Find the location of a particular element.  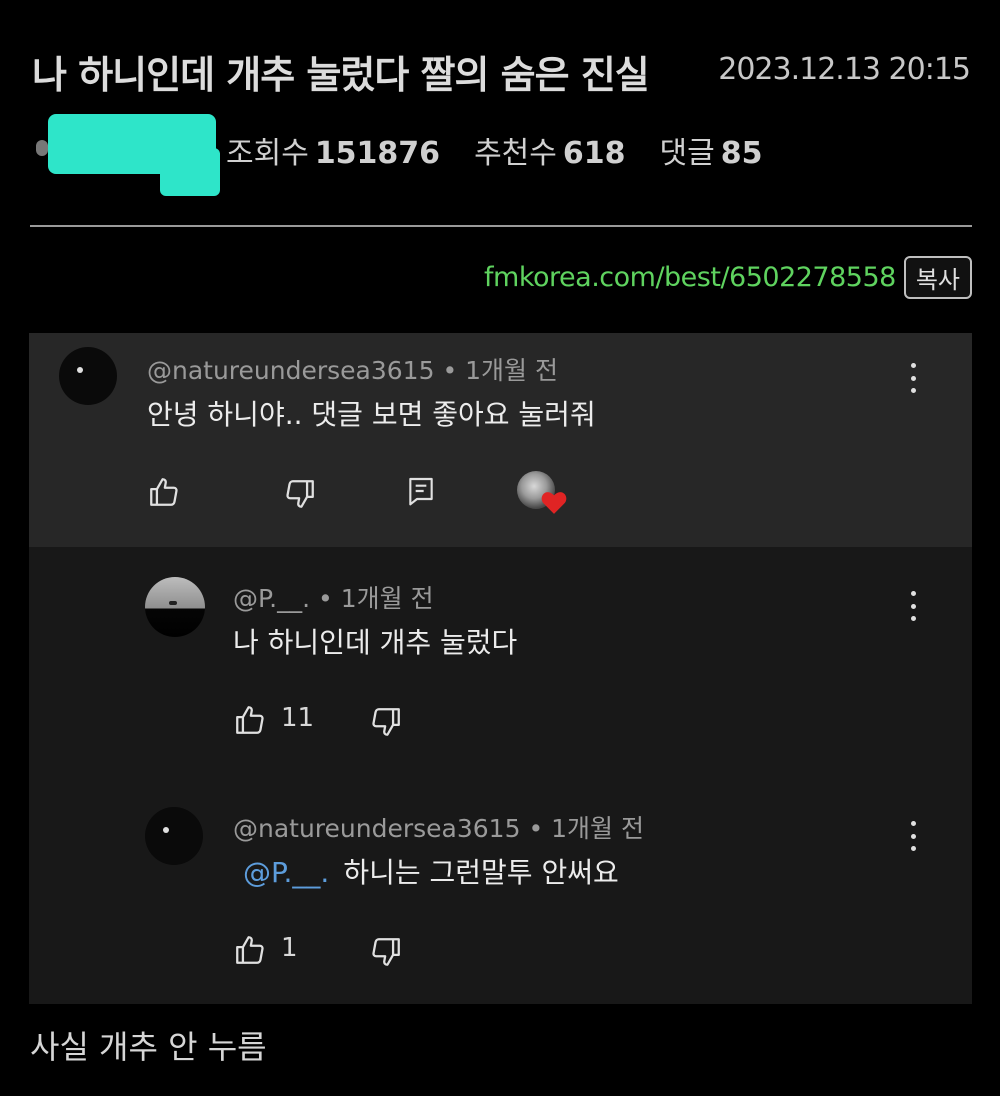

comment-author: @natureundersea3615 is located at coordinates (291, 370).